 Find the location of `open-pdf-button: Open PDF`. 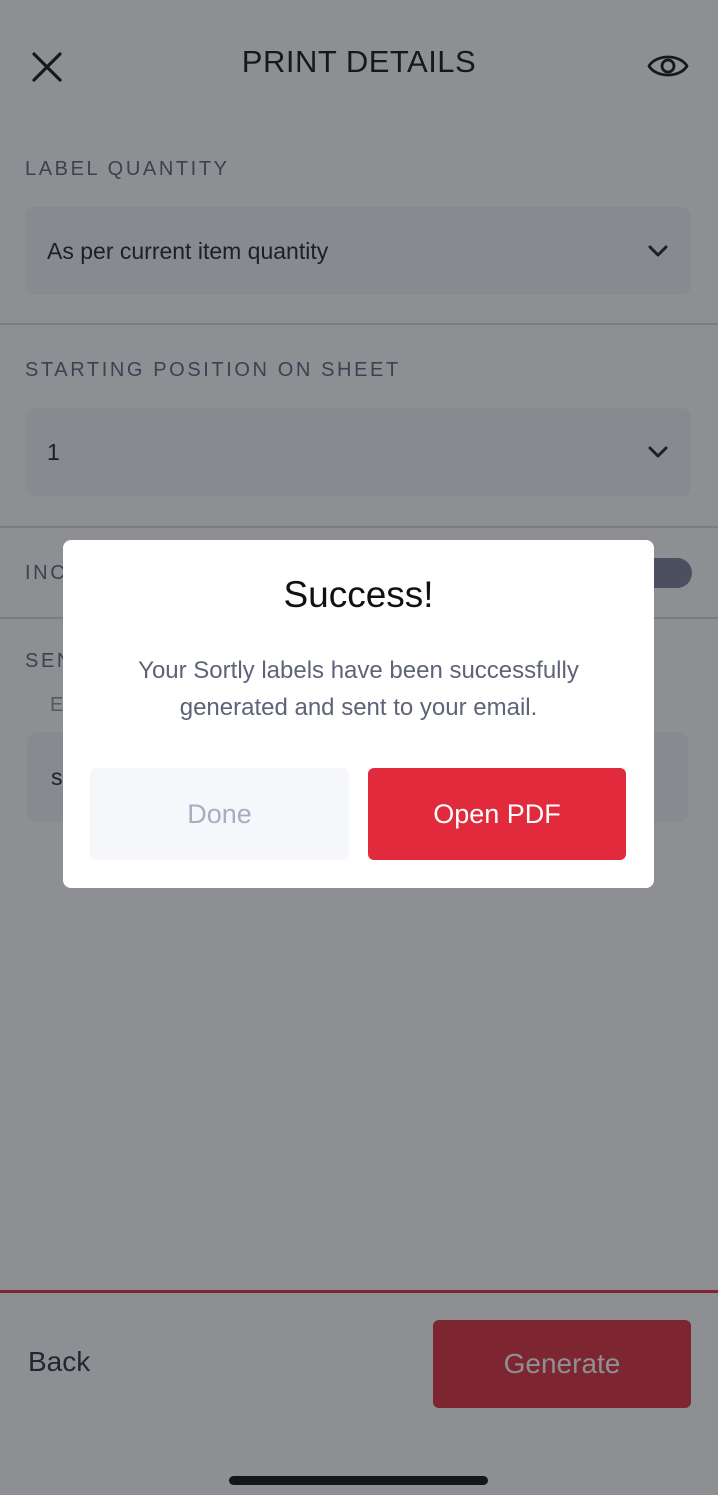

open-pdf-button: Open PDF is located at coordinates (497, 814).